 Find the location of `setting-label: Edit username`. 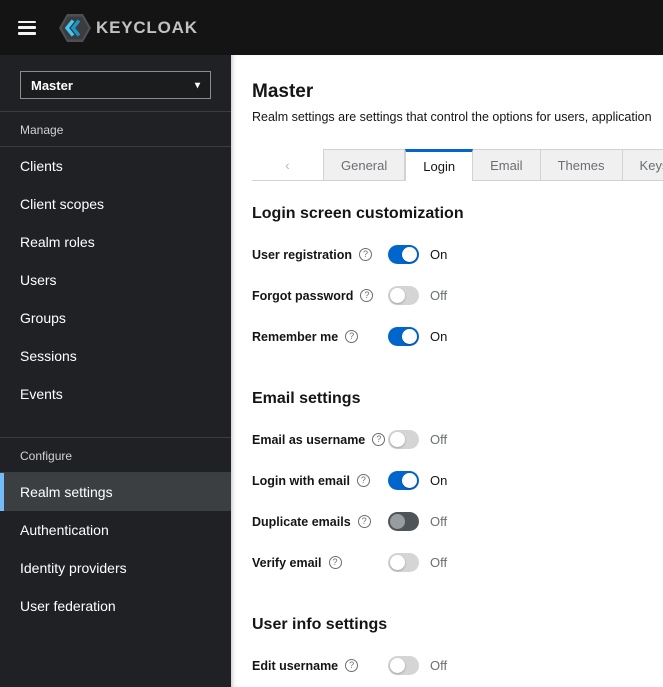

setting-label: Edit username is located at coordinates (295, 665).